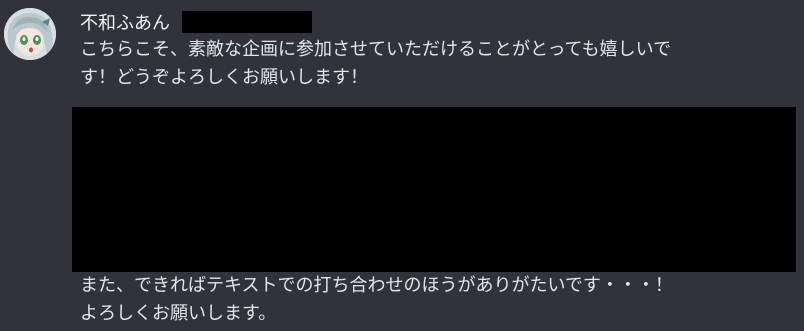 Image resolution: width=804 pixels, height=331 pixels. I want to click on user-avatar, so click(30, 34).